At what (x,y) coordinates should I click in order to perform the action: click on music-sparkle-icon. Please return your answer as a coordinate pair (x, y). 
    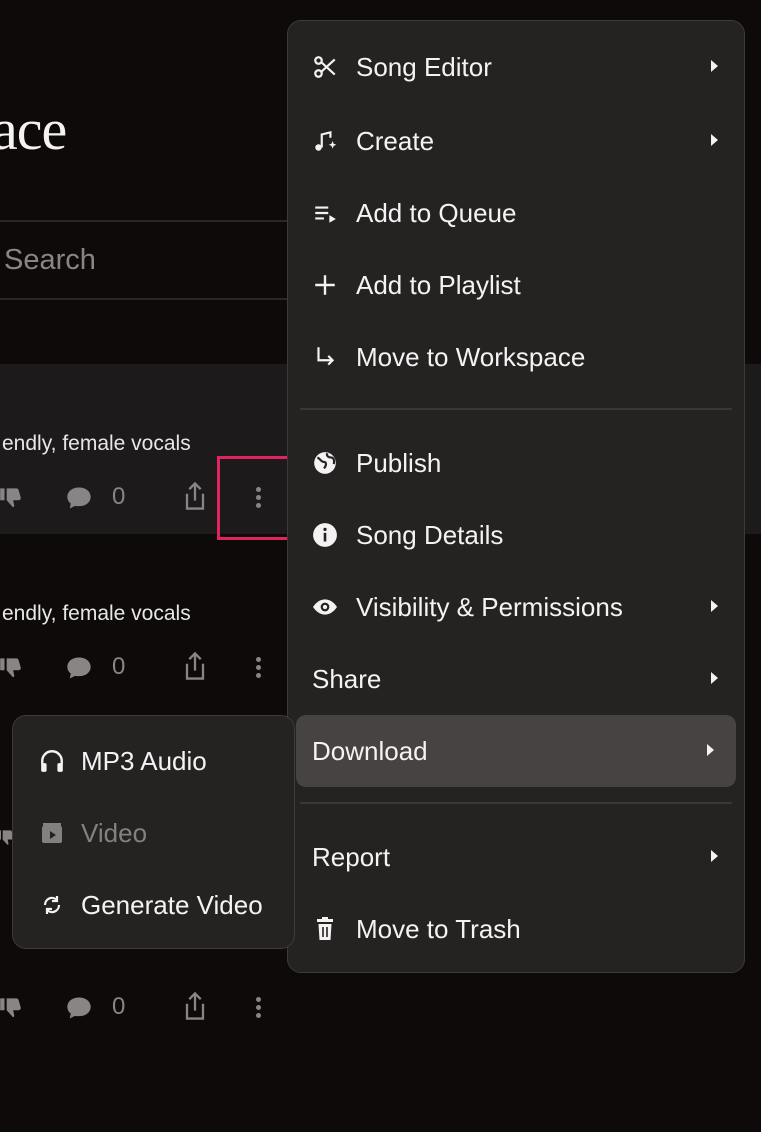
    Looking at the image, I should click on (325, 141).